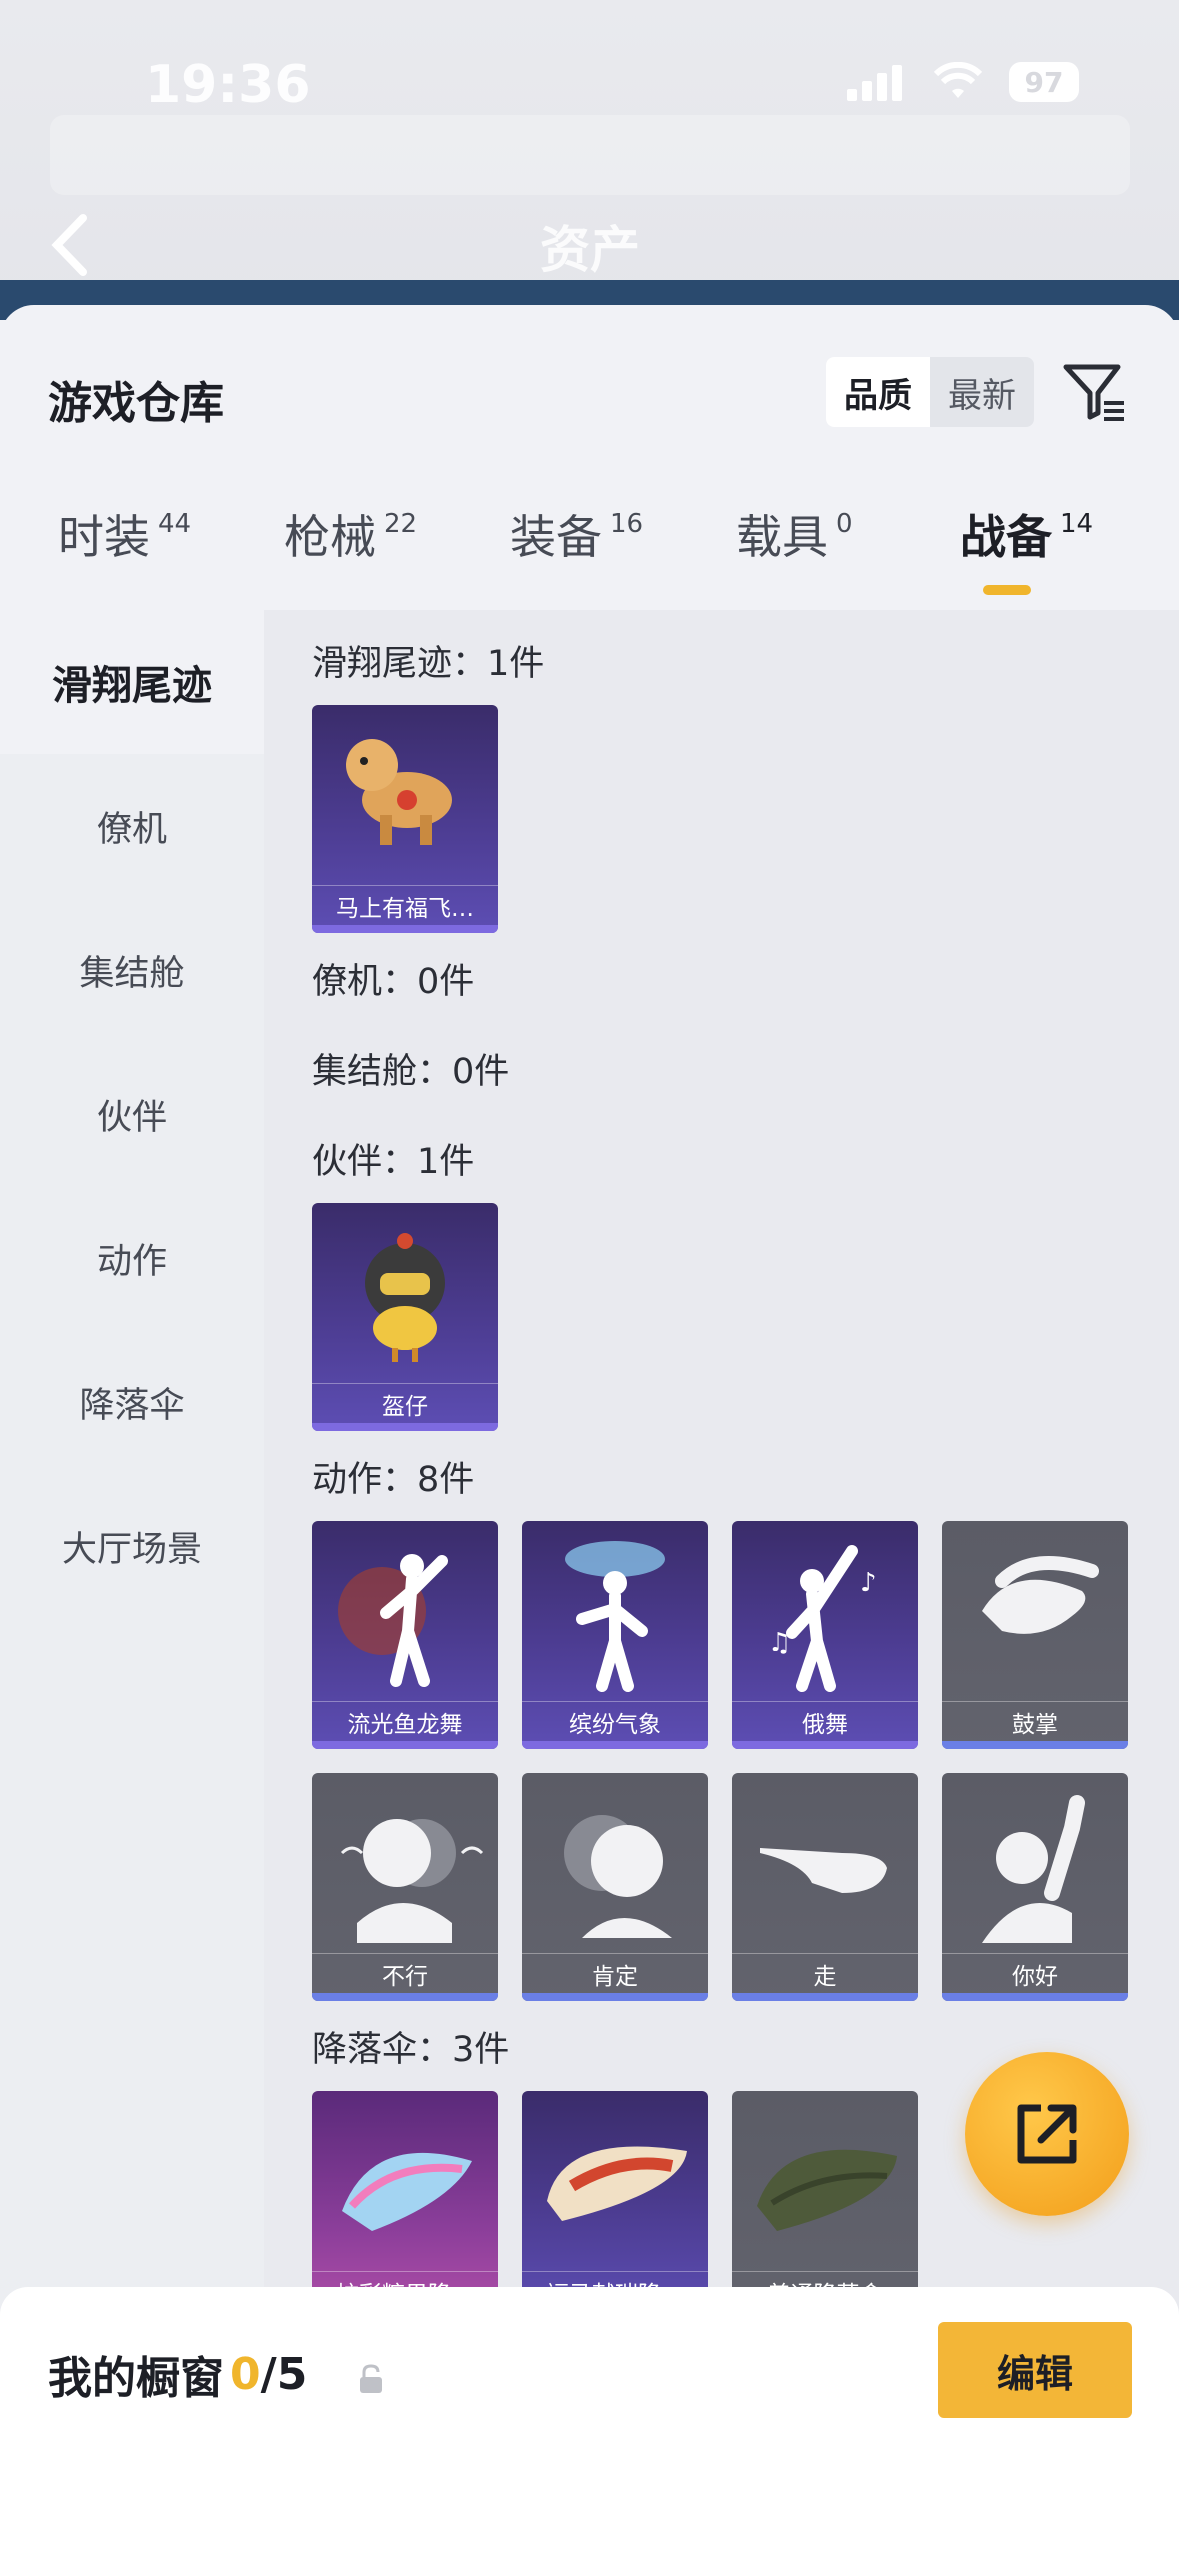 This screenshot has width=1179, height=2556. I want to click on section-title: 滑翔尾迹：1件, so click(428, 664).